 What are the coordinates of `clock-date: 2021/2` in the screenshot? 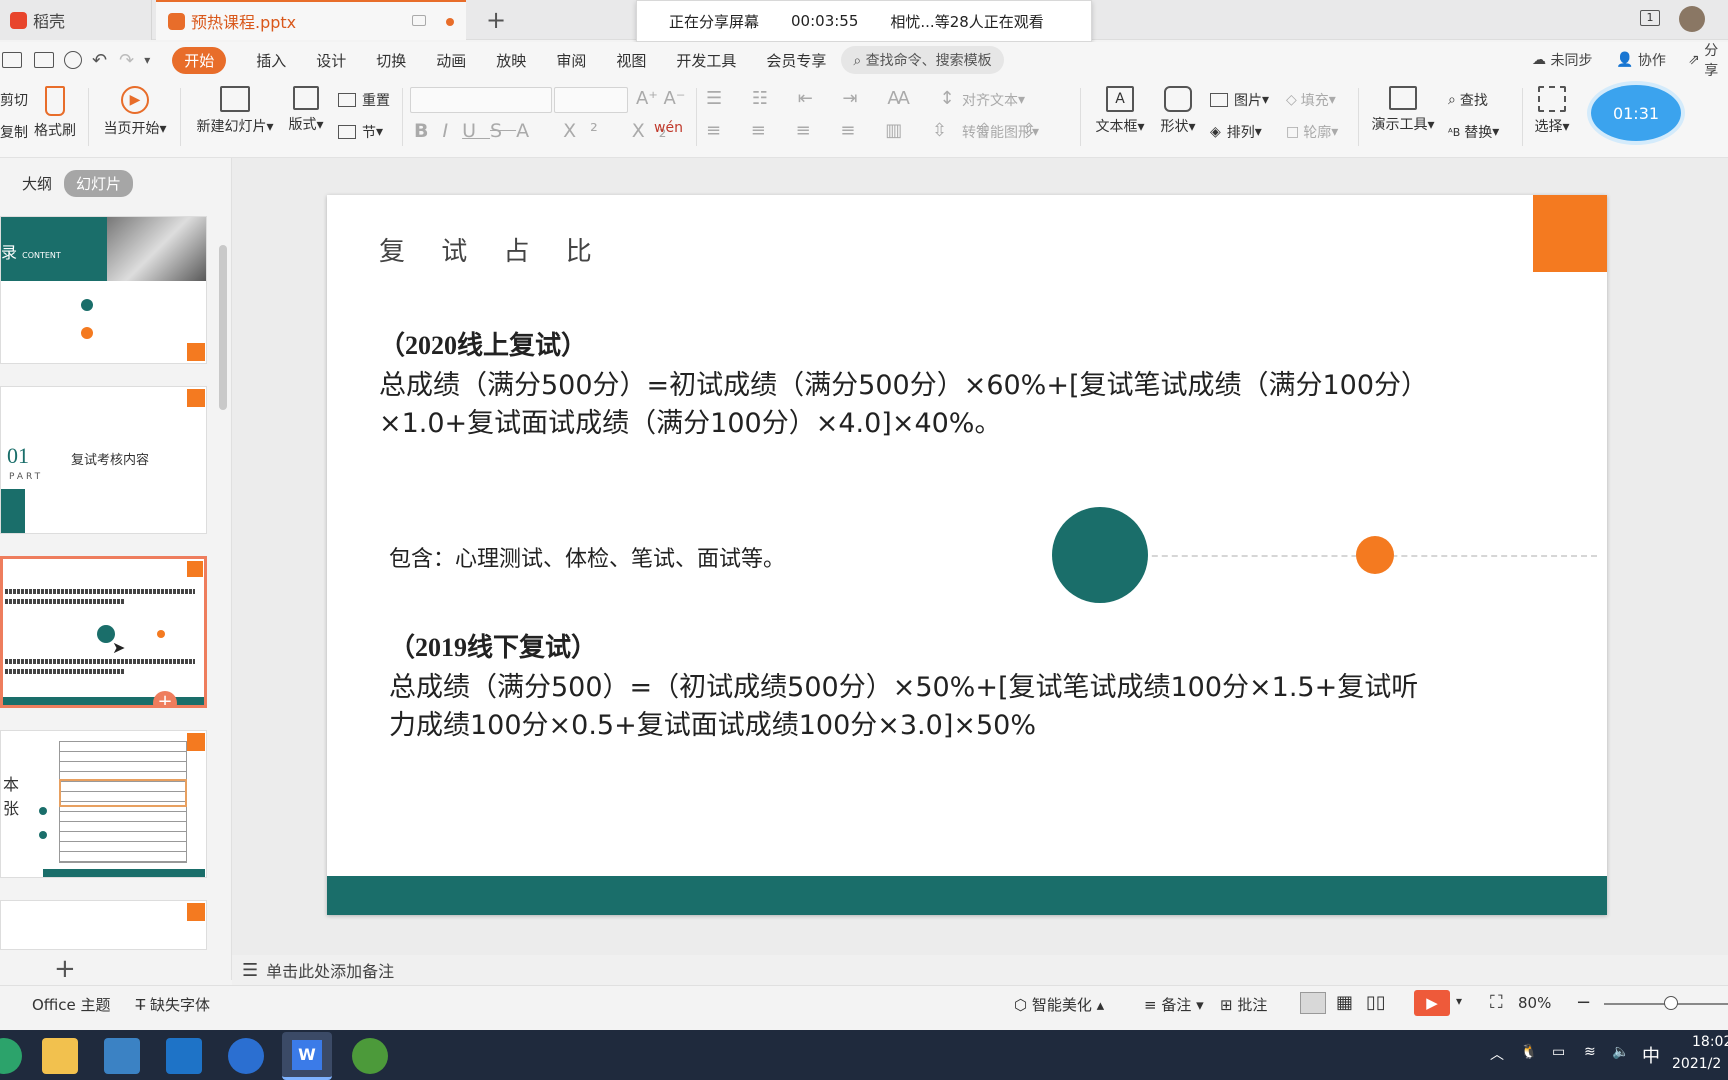 It's located at (1696, 1064).